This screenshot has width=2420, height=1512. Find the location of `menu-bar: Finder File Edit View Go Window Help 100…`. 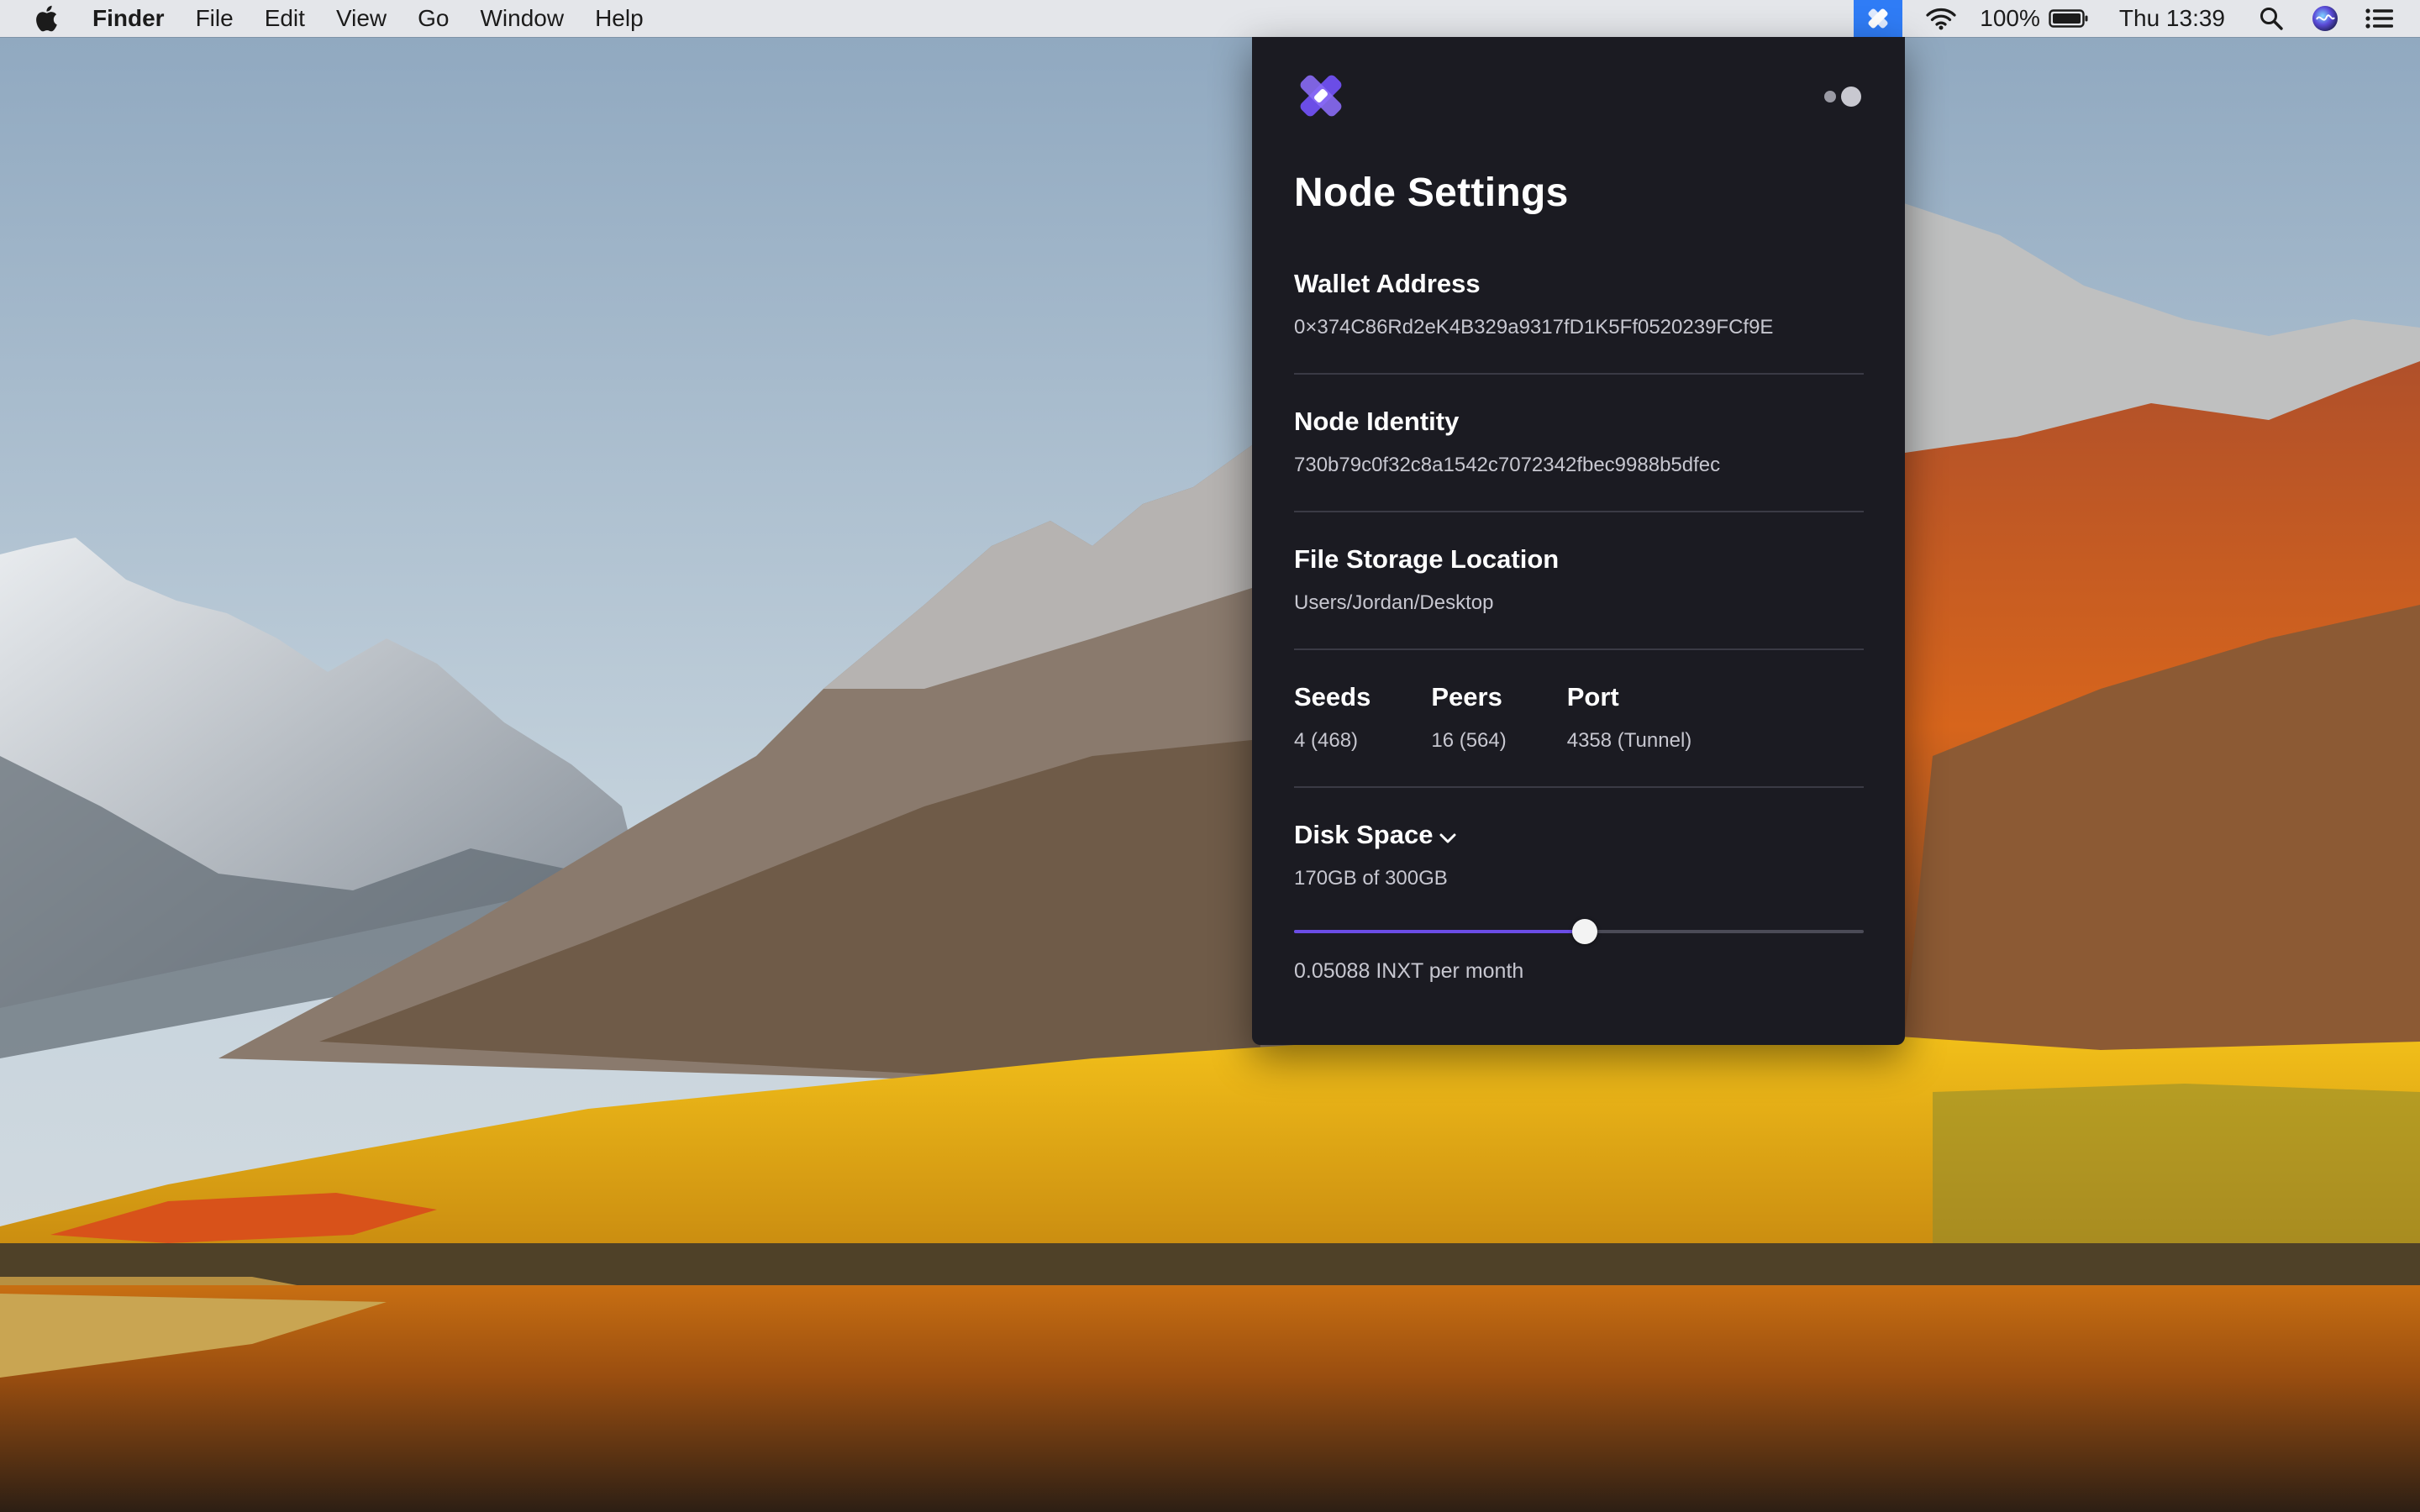

menu-bar: Finder File Edit View Go Window Help 100… is located at coordinates (1210, 18).